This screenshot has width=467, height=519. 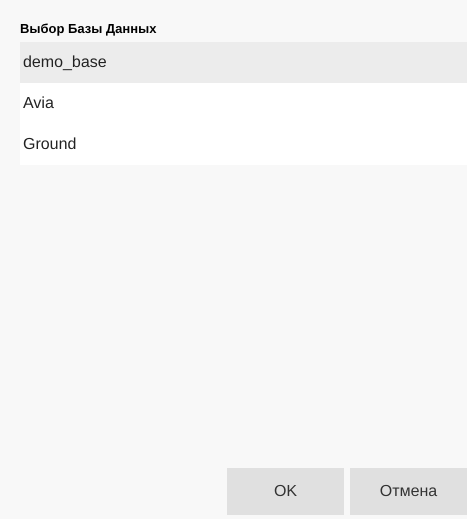 I want to click on cancel-button: Отмена, so click(x=408, y=491).